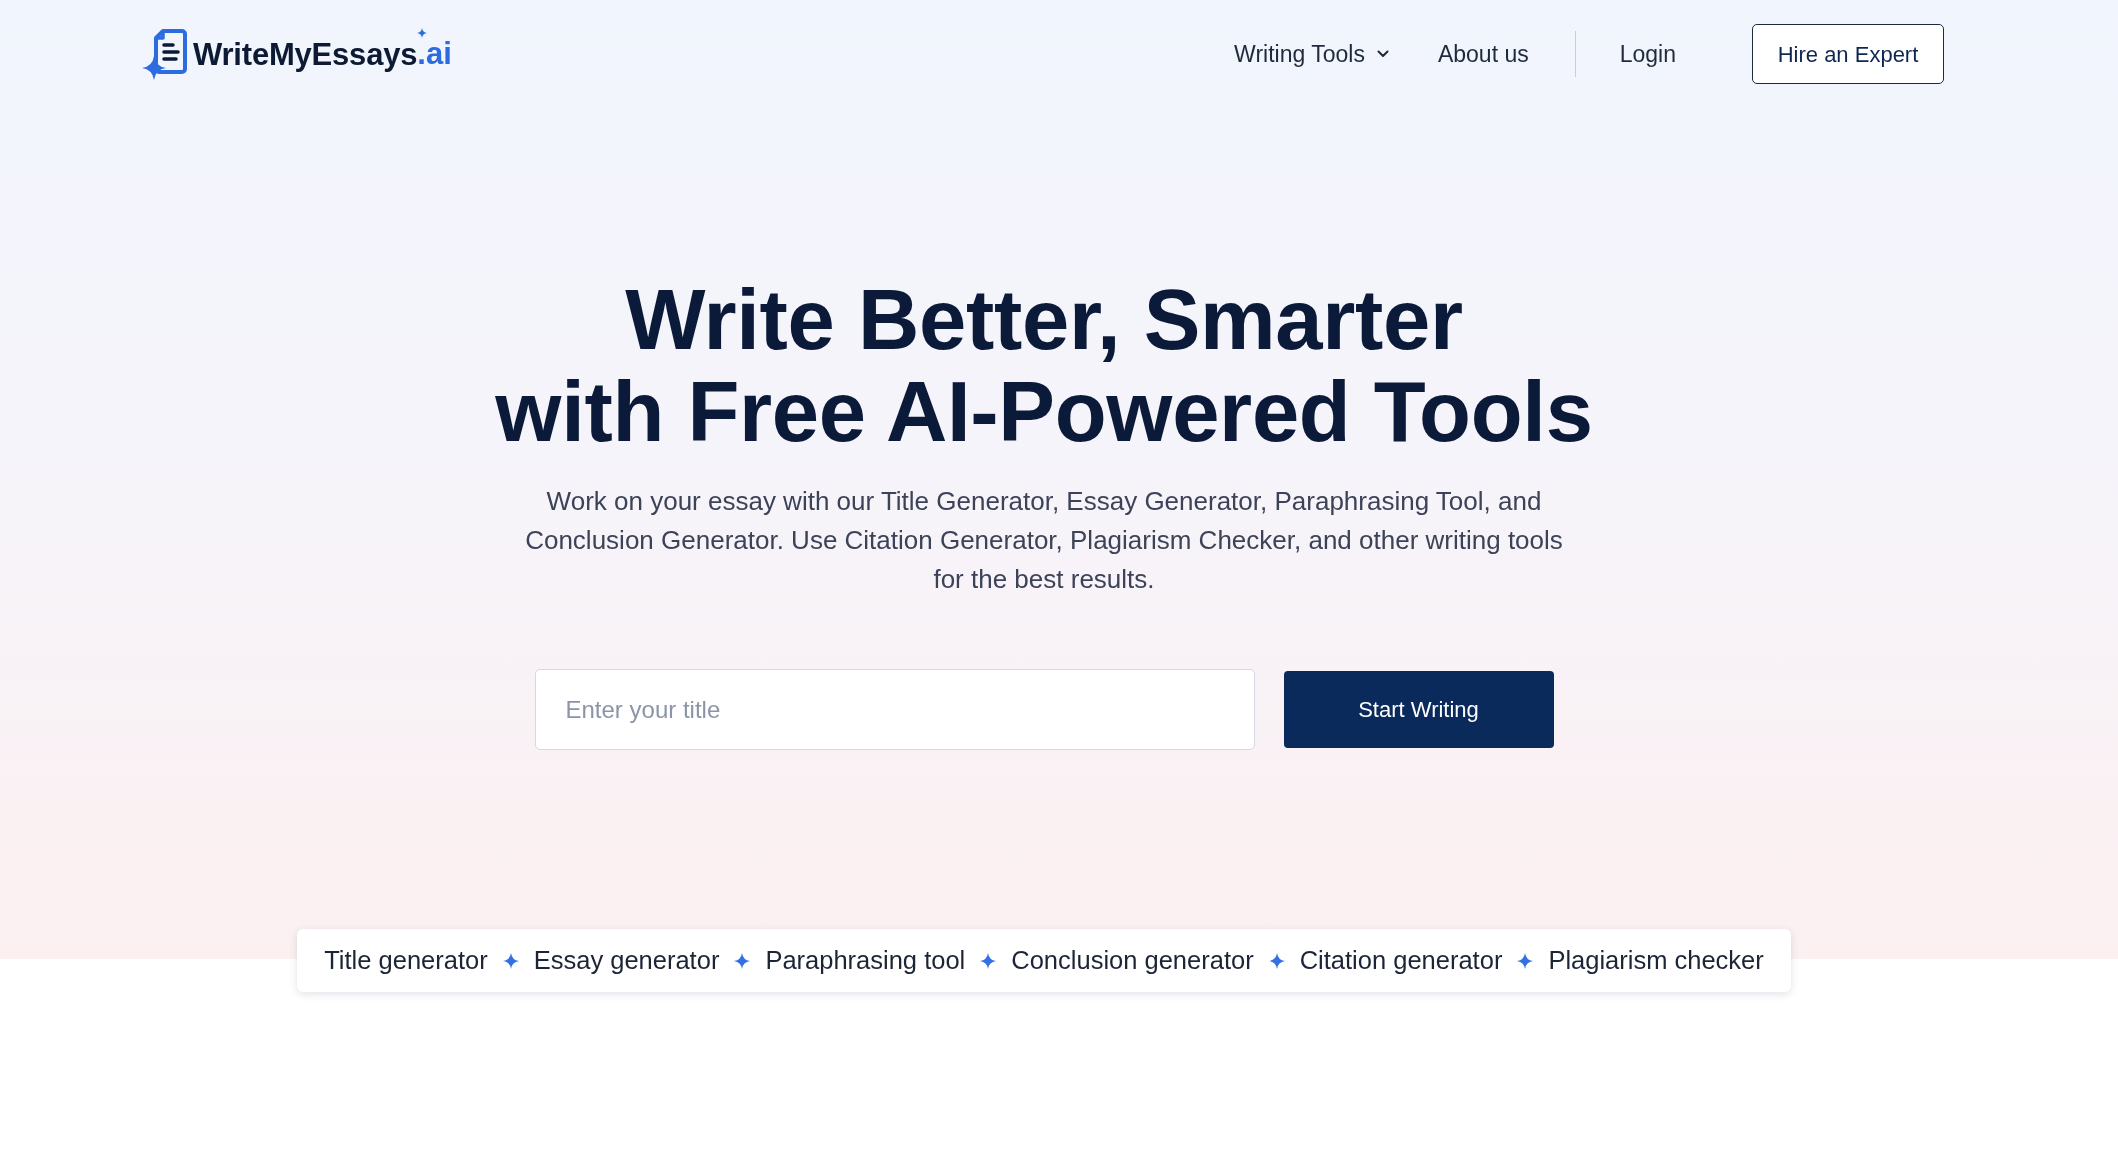  I want to click on logo-text: WriteMyEssays, so click(305, 54).